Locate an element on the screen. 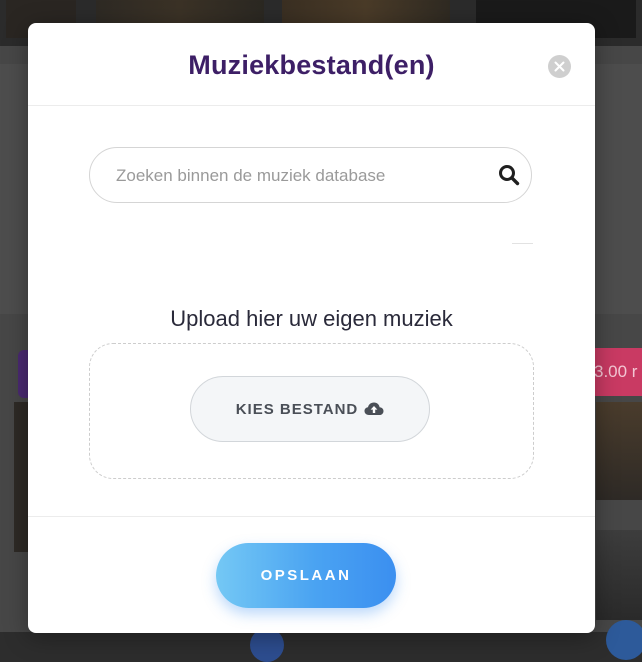  divider is located at coordinates (522, 243).